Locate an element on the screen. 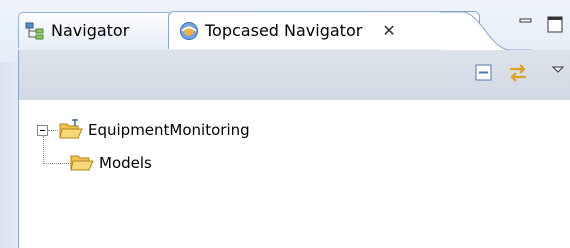 This screenshot has width=570, height=248. topcased-icon is located at coordinates (189, 31).